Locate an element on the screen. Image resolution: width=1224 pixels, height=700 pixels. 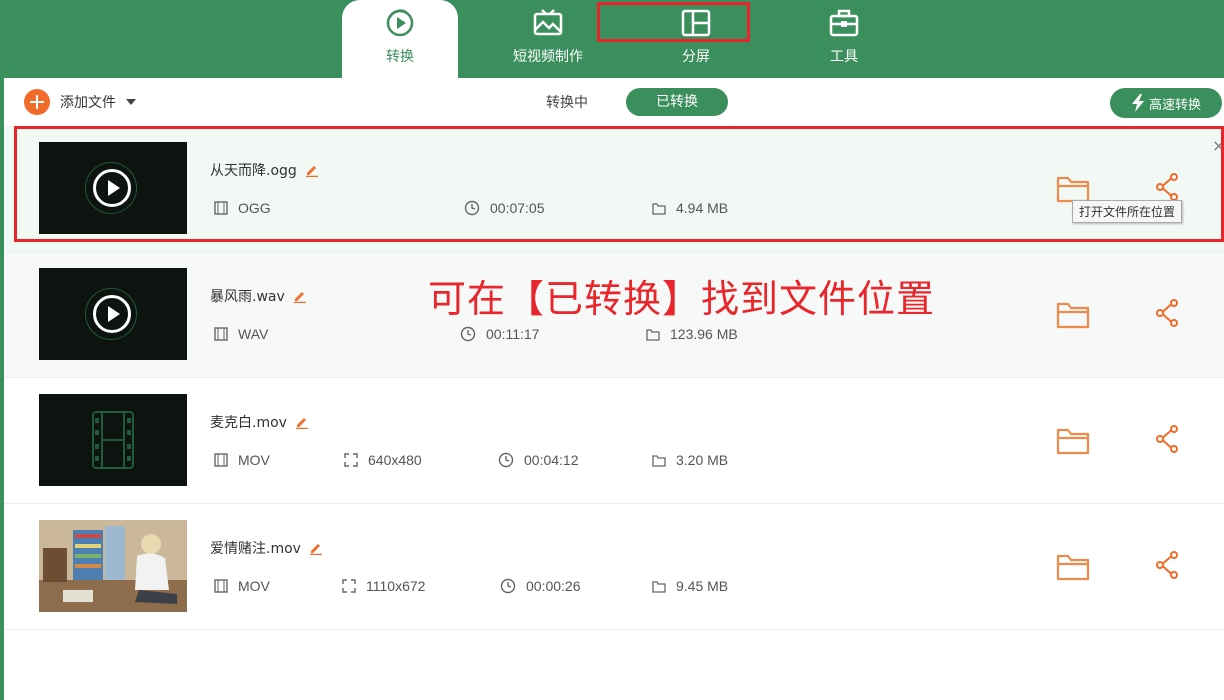
file-name: 麦克白.mov is located at coordinates (248, 423).